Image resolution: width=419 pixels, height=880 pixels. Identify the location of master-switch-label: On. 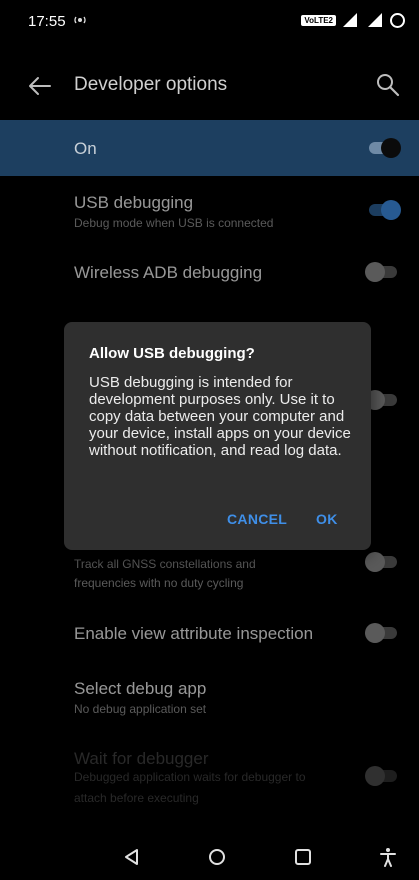
(85, 148).